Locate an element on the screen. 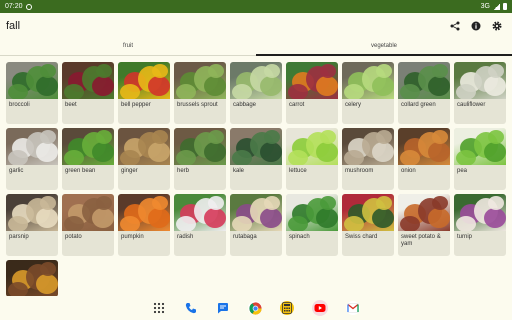 The width and height of the screenshot is (512, 320). settings-icon is located at coordinates (497, 25).